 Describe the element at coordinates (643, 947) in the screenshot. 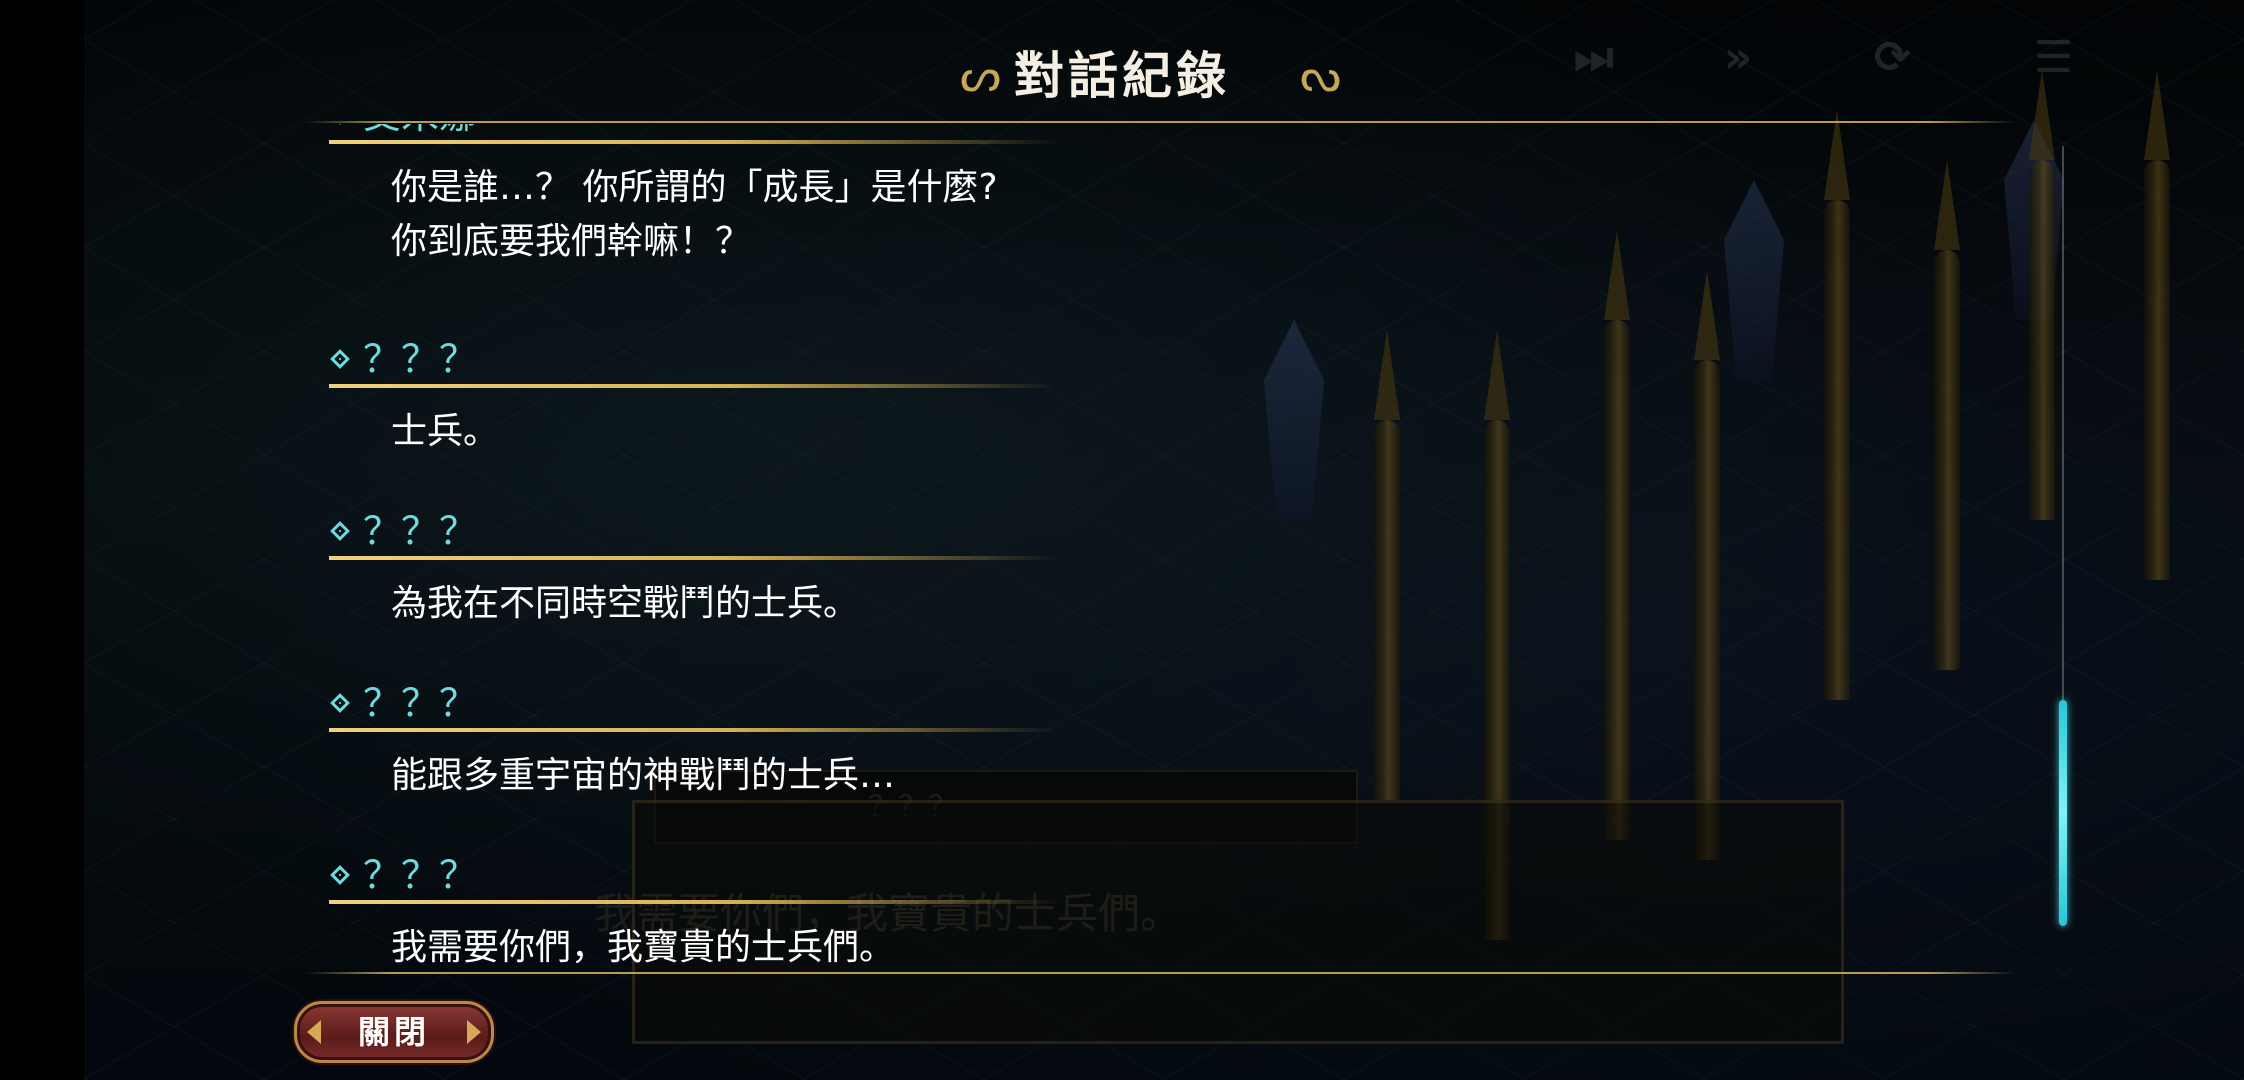

I see `dialogue-line: 我需要你們，我寶貴的士兵們。` at that location.